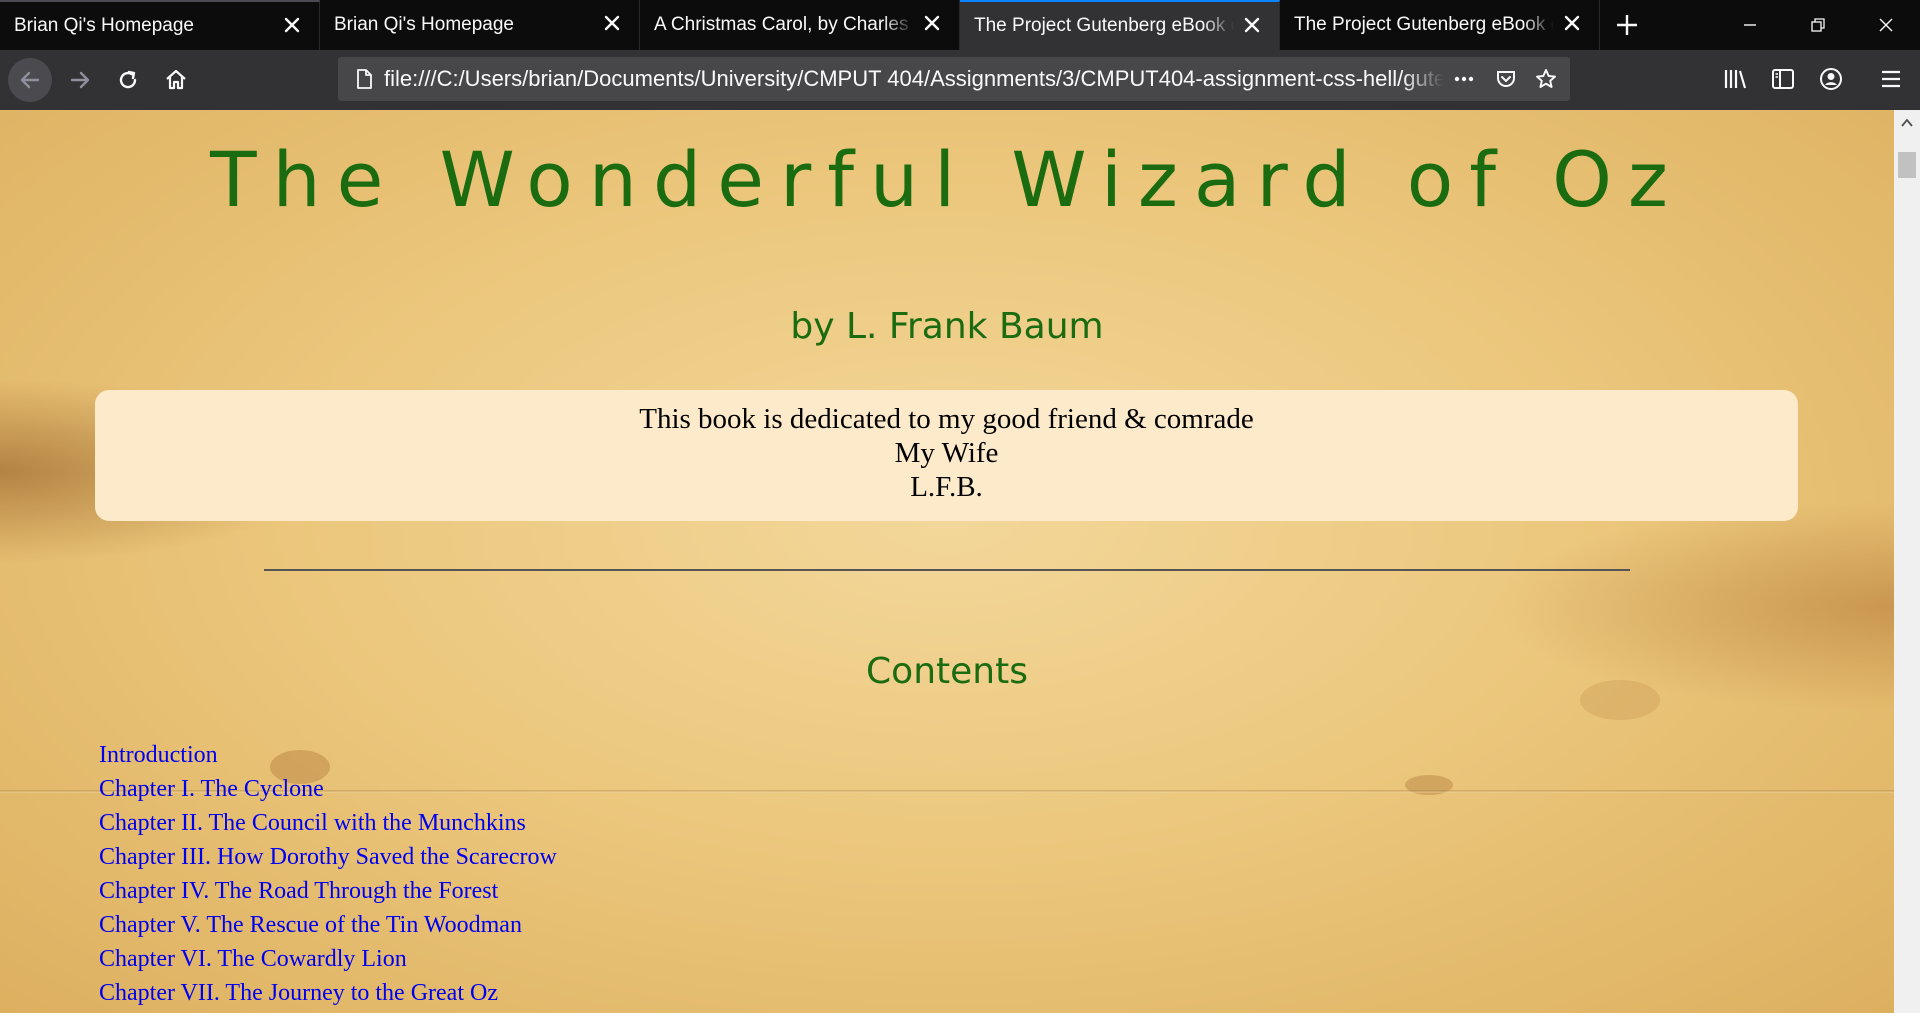 This screenshot has height=1013, width=1920. I want to click on page-icon, so click(364, 79).